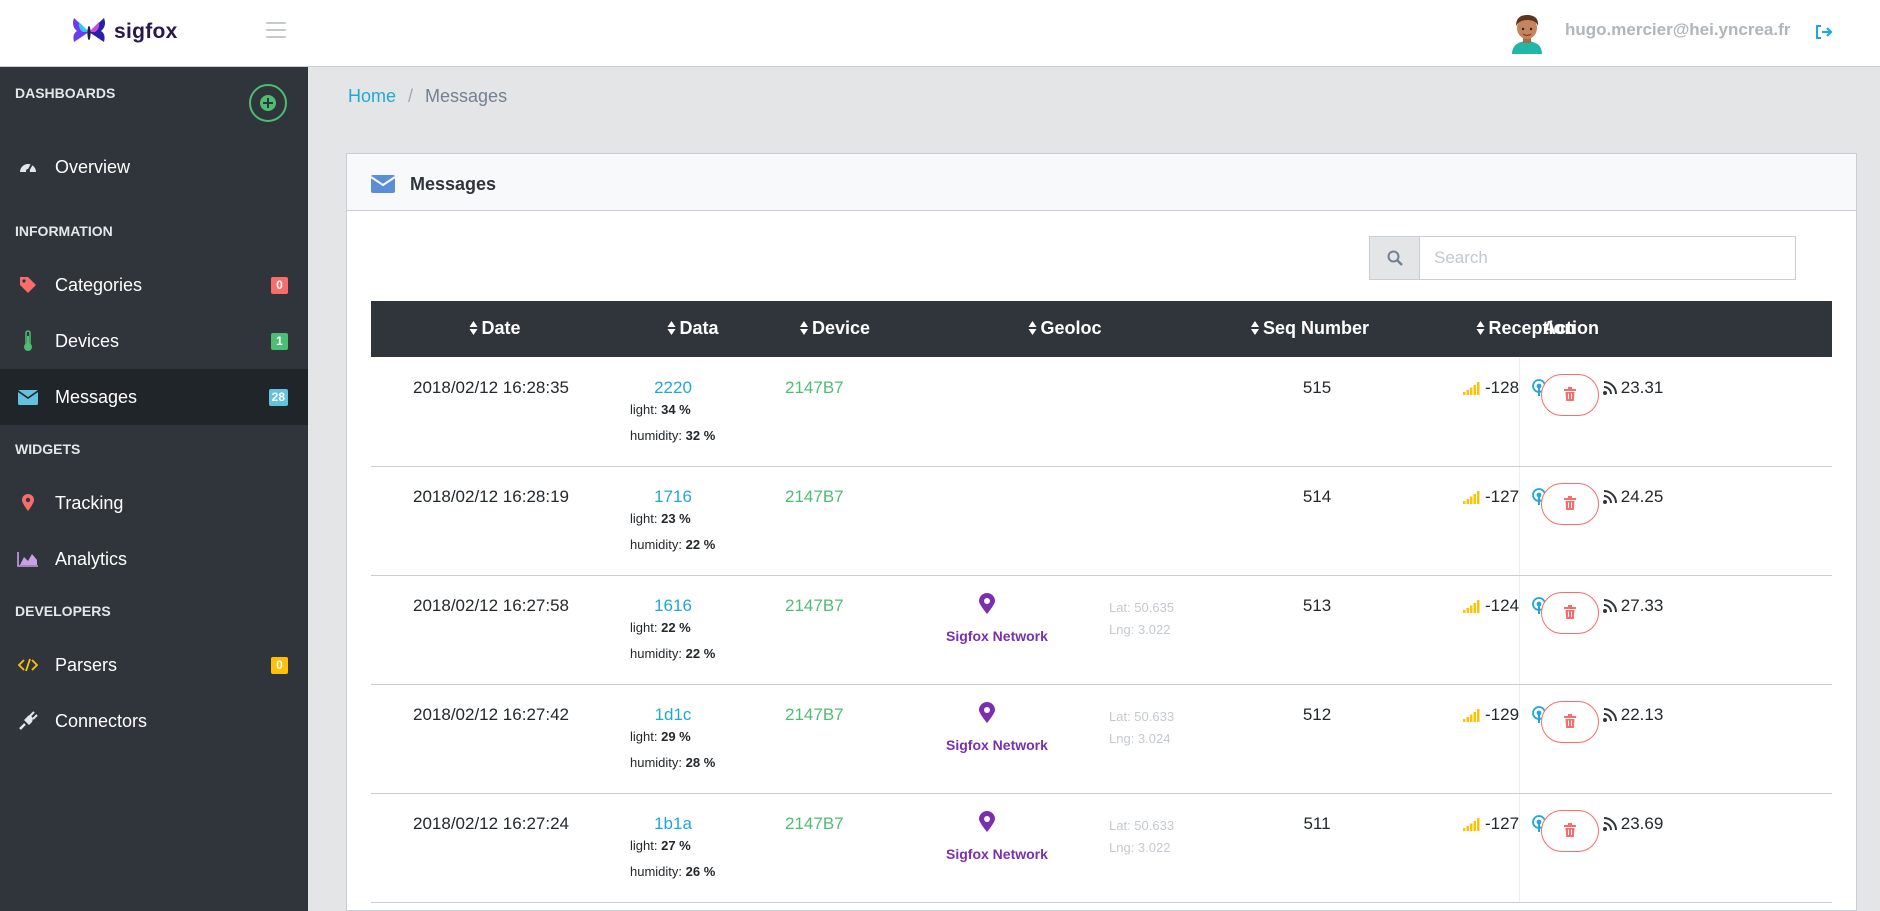 The width and height of the screenshot is (1880, 911). Describe the element at coordinates (154, 559) in the screenshot. I see `sidebar-item-analytics: Analytics` at that location.